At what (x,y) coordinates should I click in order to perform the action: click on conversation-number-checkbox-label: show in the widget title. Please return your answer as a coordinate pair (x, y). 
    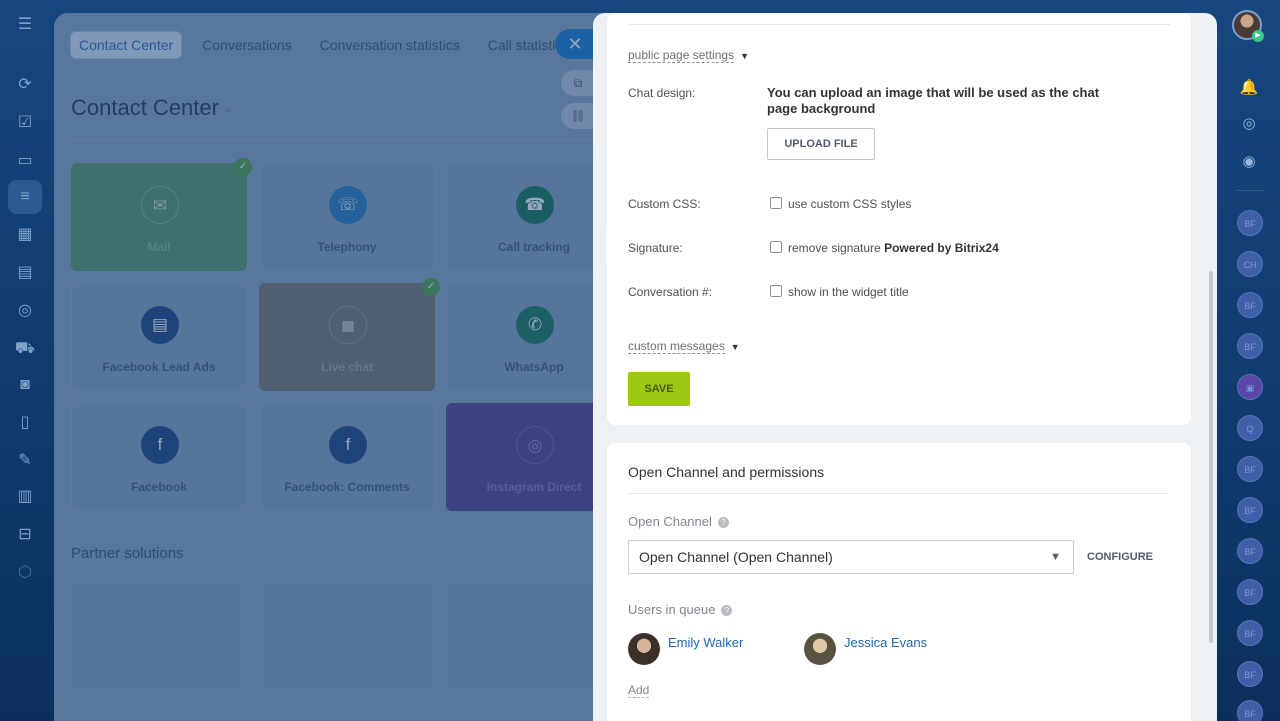
    Looking at the image, I should click on (848, 292).